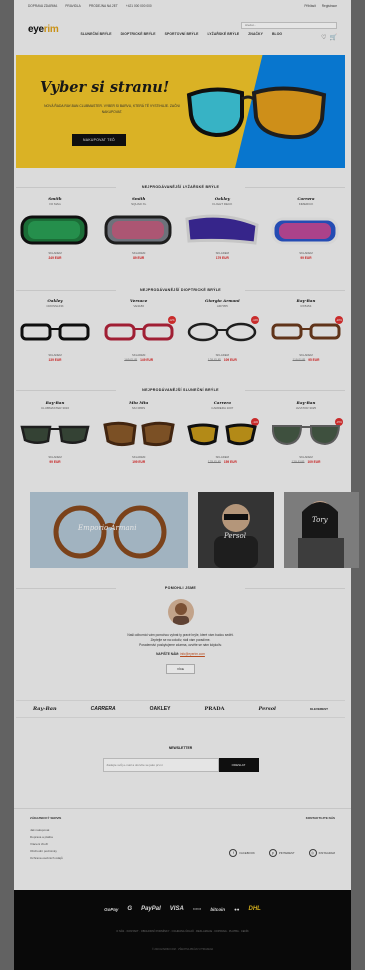 This screenshot has height=970, width=365. I want to click on pinterest-icon: p, so click(272, 853).